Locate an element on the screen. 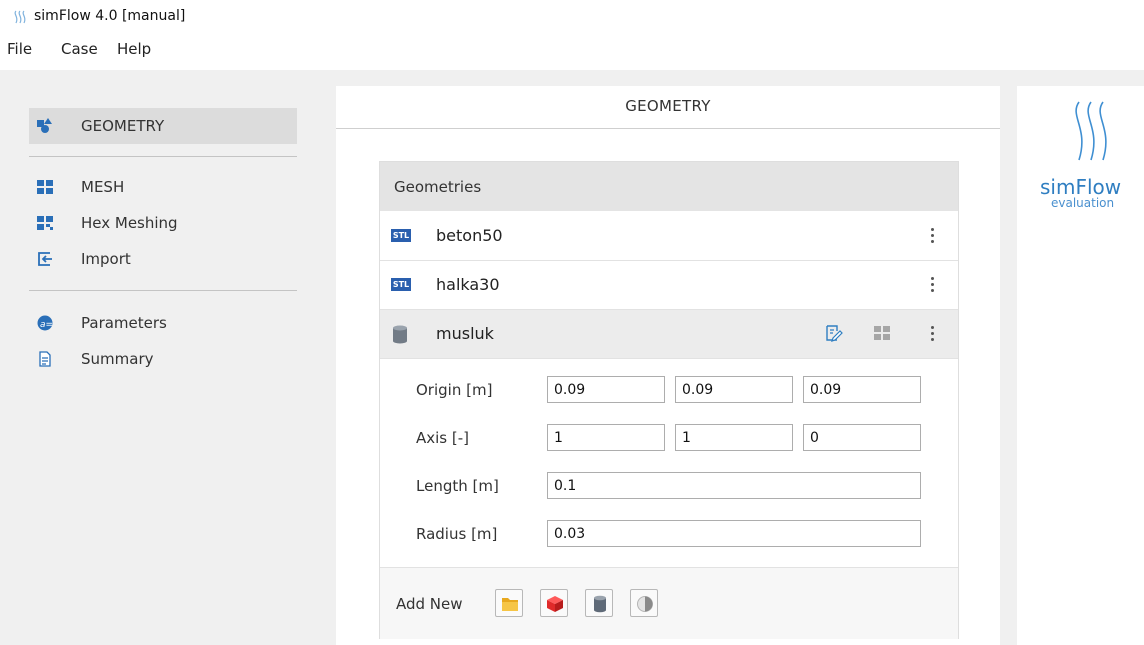  svg-text: a= is located at coordinates (46, 325).